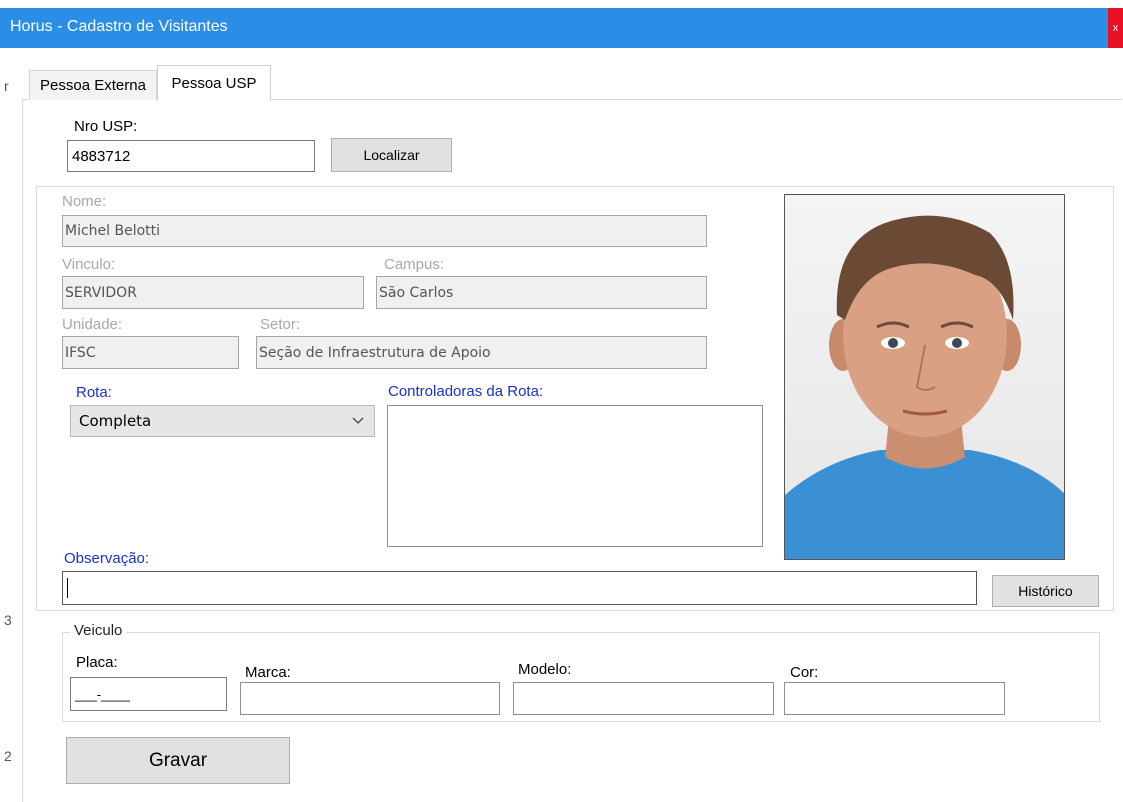 The image size is (1123, 802). Describe the element at coordinates (84, 201) in the screenshot. I see `nome-label: Nome:` at that location.